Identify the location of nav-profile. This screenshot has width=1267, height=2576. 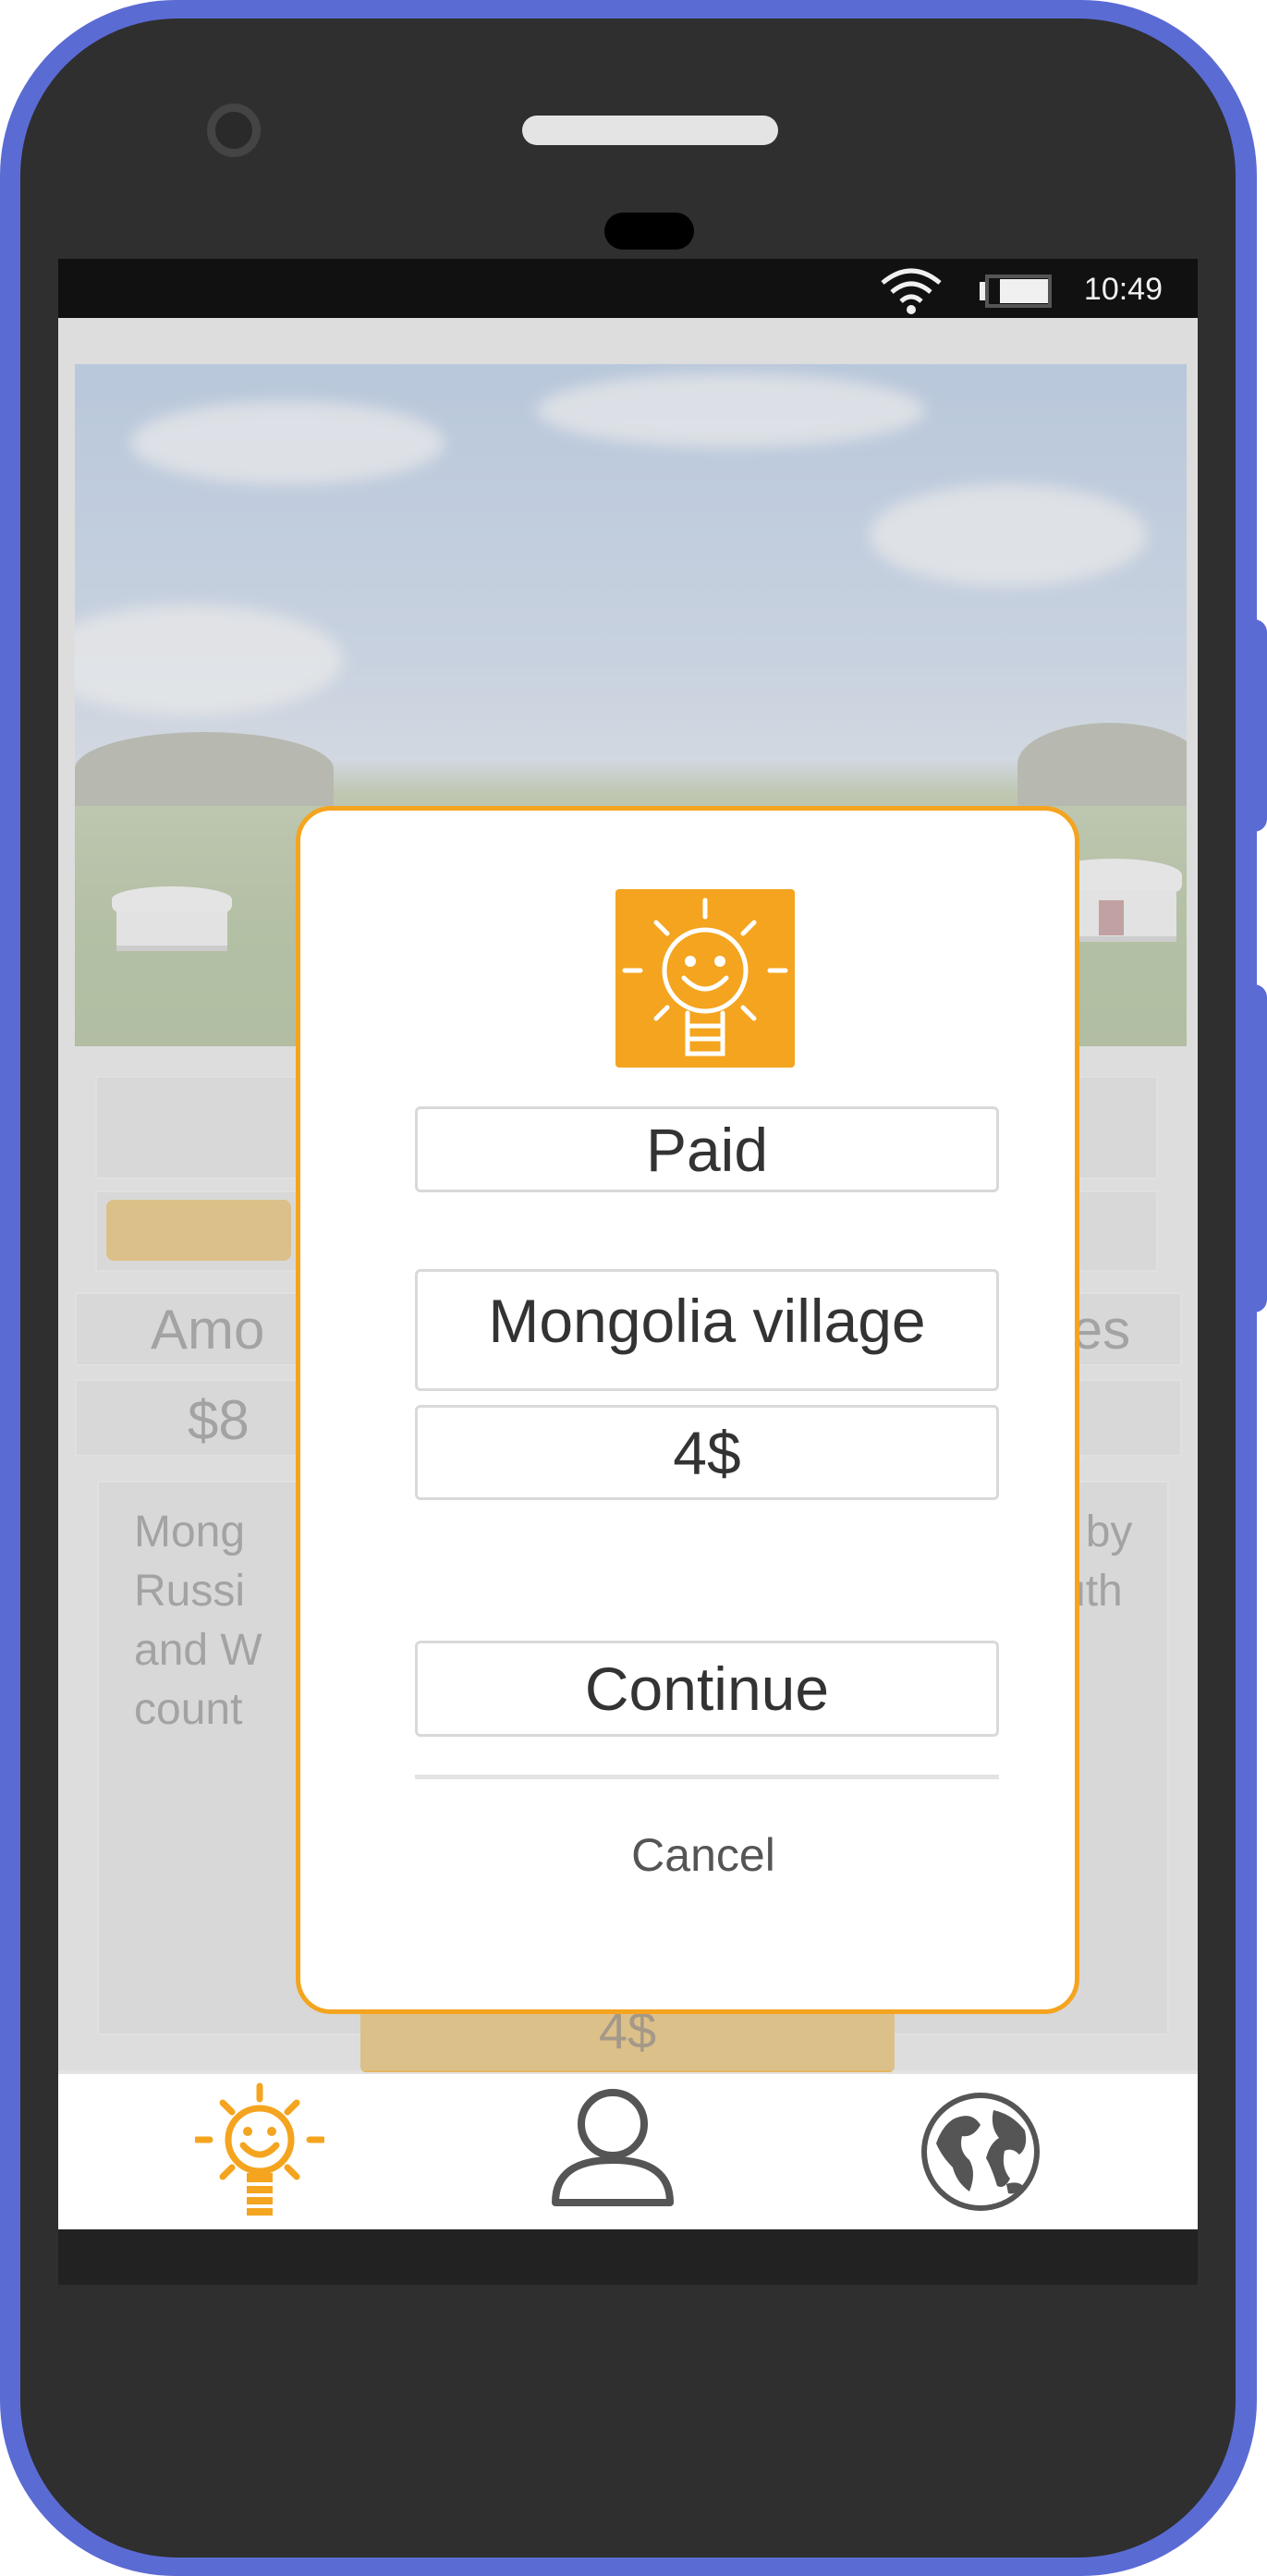
(612, 2151).